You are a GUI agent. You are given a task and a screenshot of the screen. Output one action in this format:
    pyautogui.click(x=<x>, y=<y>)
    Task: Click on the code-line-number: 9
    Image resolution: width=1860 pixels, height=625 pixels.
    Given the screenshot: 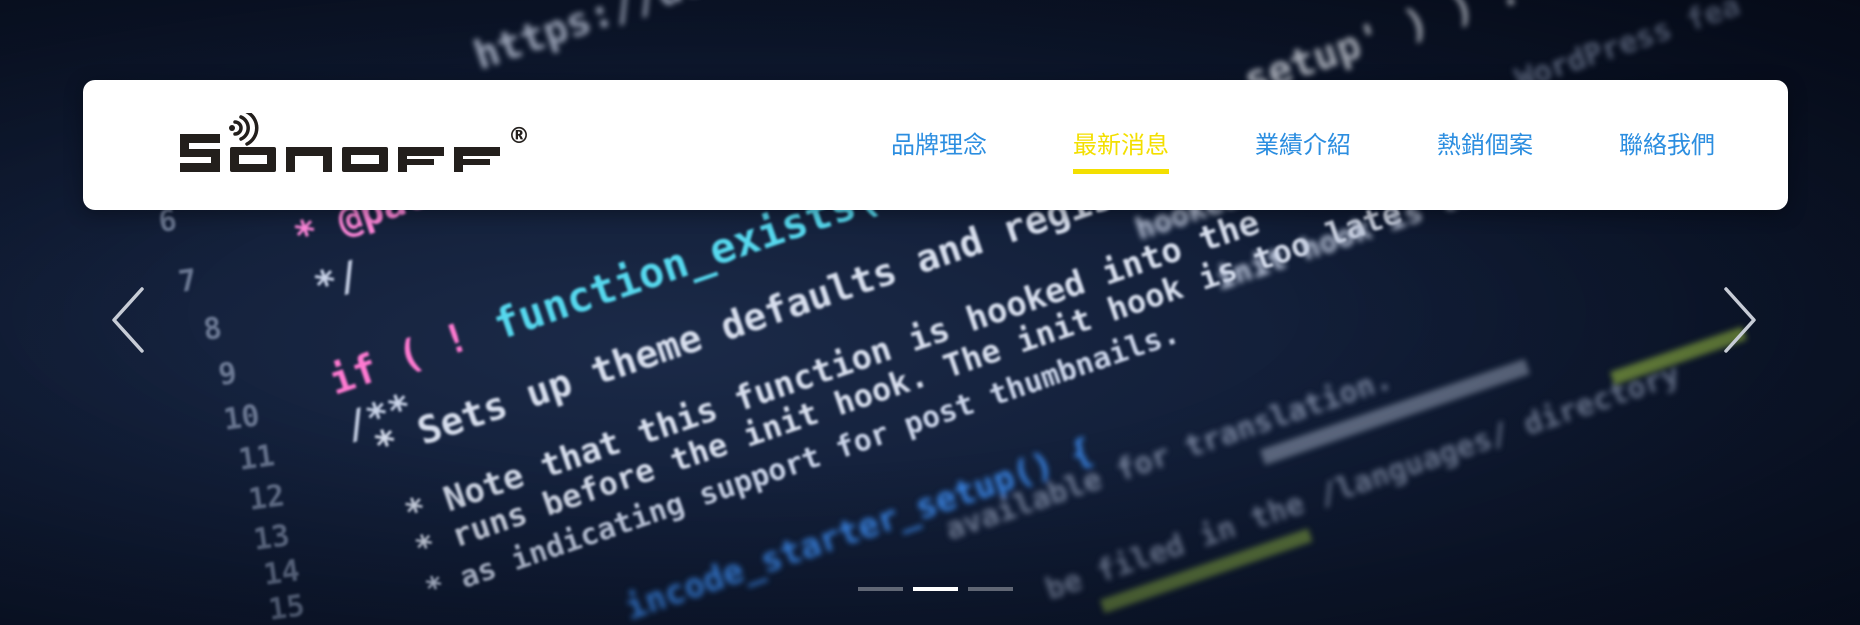 What is the action you would take?
    pyautogui.click(x=227, y=374)
    